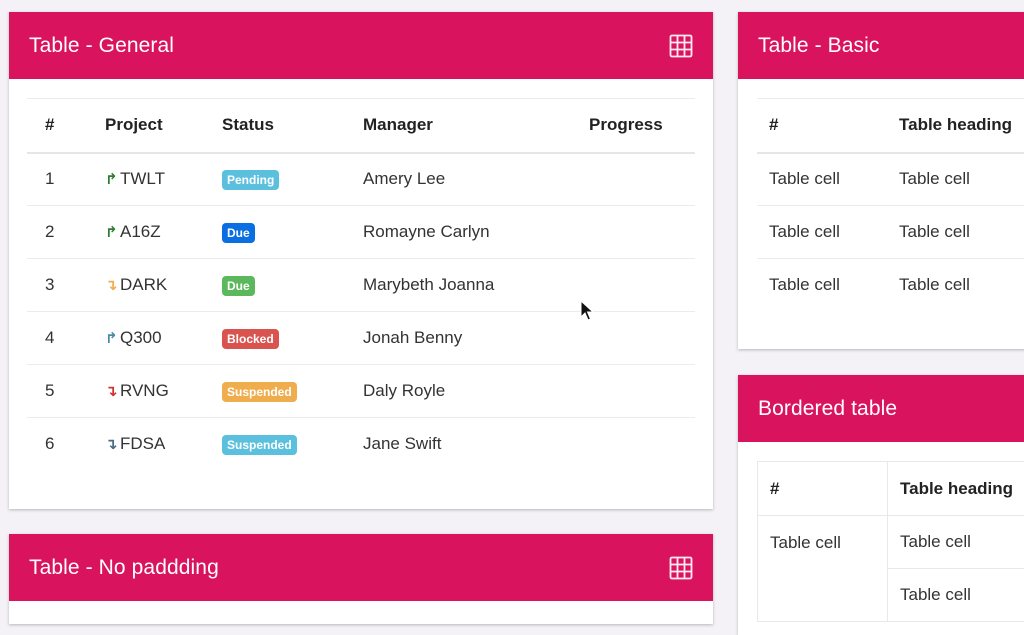 Image resolution: width=1024 pixels, height=635 pixels. I want to click on table-row: 1↱TWLTPendingAmery Lee, so click(361, 179).